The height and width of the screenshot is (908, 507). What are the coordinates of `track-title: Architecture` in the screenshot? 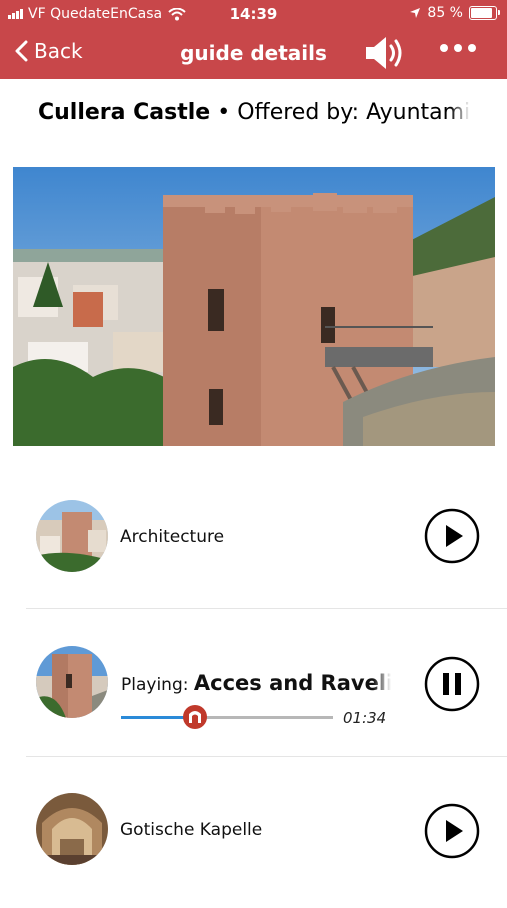 It's located at (172, 537).